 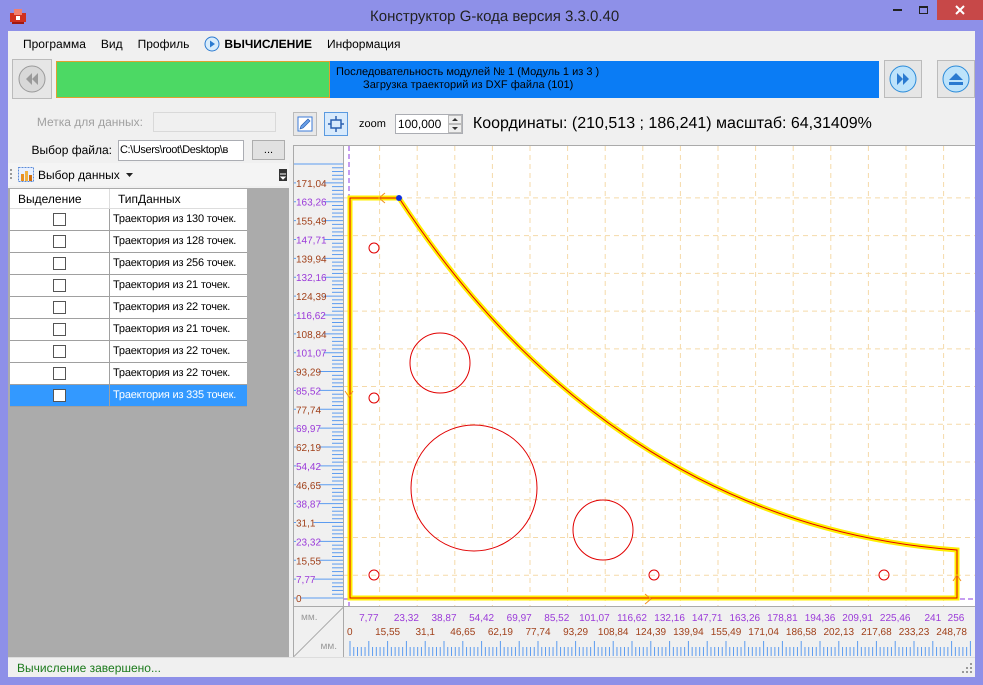 I want to click on ruler-label: 124,39, so click(x=311, y=298).